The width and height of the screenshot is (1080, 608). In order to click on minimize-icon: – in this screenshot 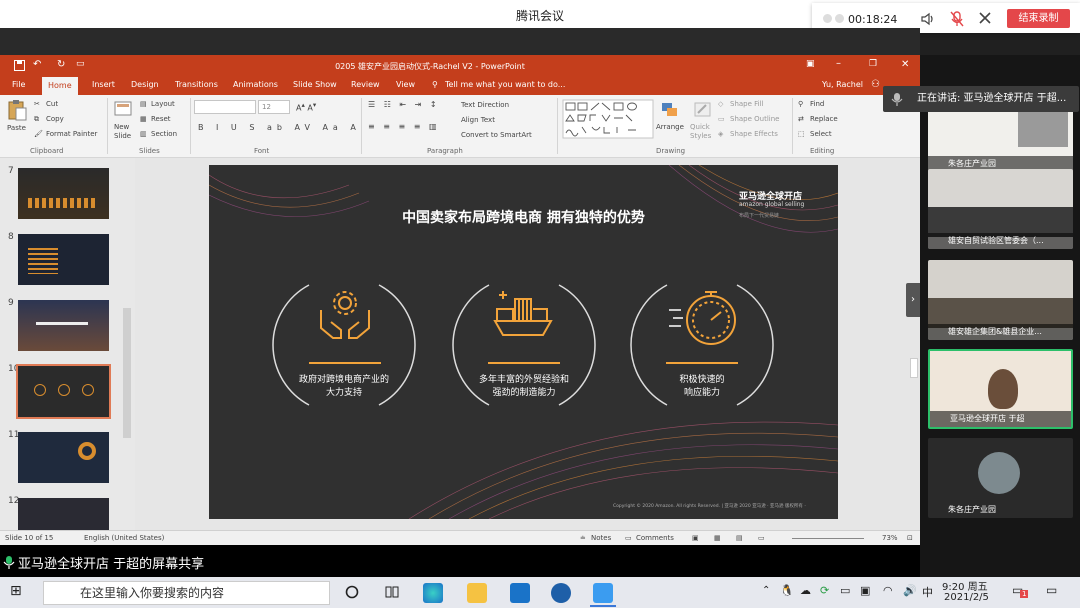, I will do `click(838, 63)`.